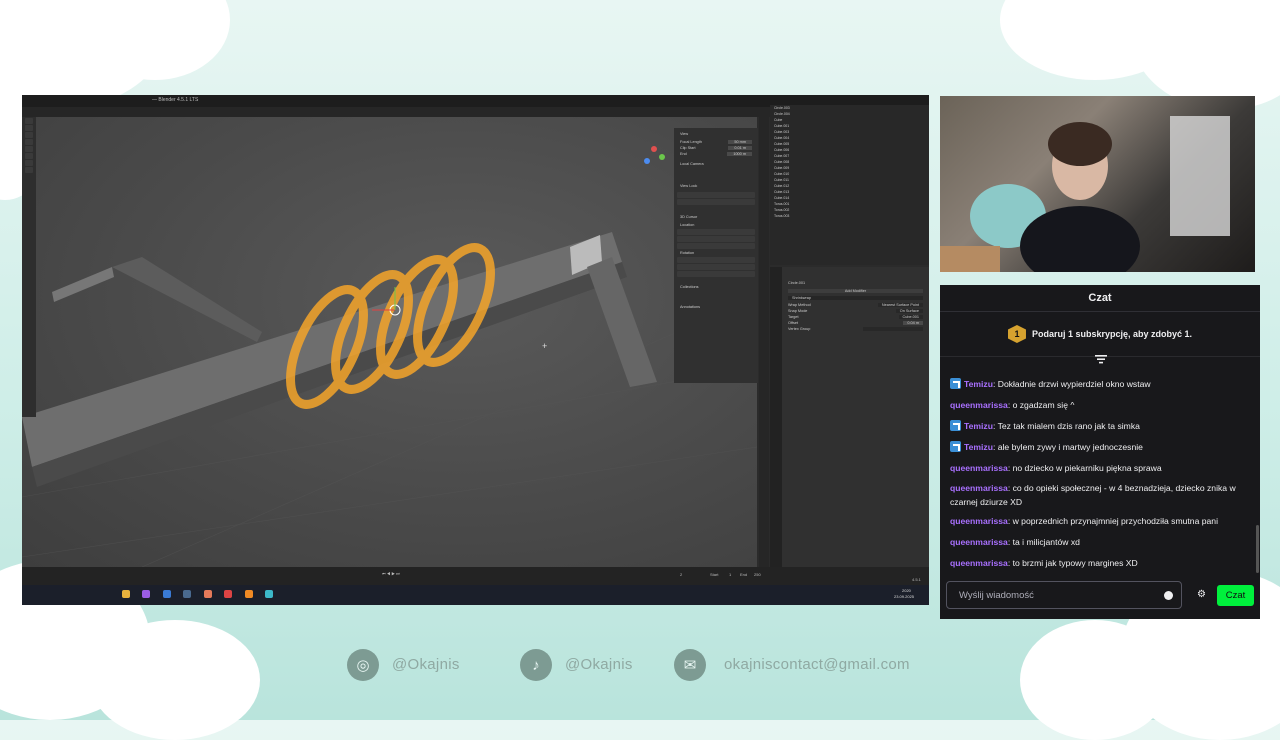 Image resolution: width=1280 pixels, height=740 pixels. I want to click on focal-length-field: 50 mm, so click(740, 142).